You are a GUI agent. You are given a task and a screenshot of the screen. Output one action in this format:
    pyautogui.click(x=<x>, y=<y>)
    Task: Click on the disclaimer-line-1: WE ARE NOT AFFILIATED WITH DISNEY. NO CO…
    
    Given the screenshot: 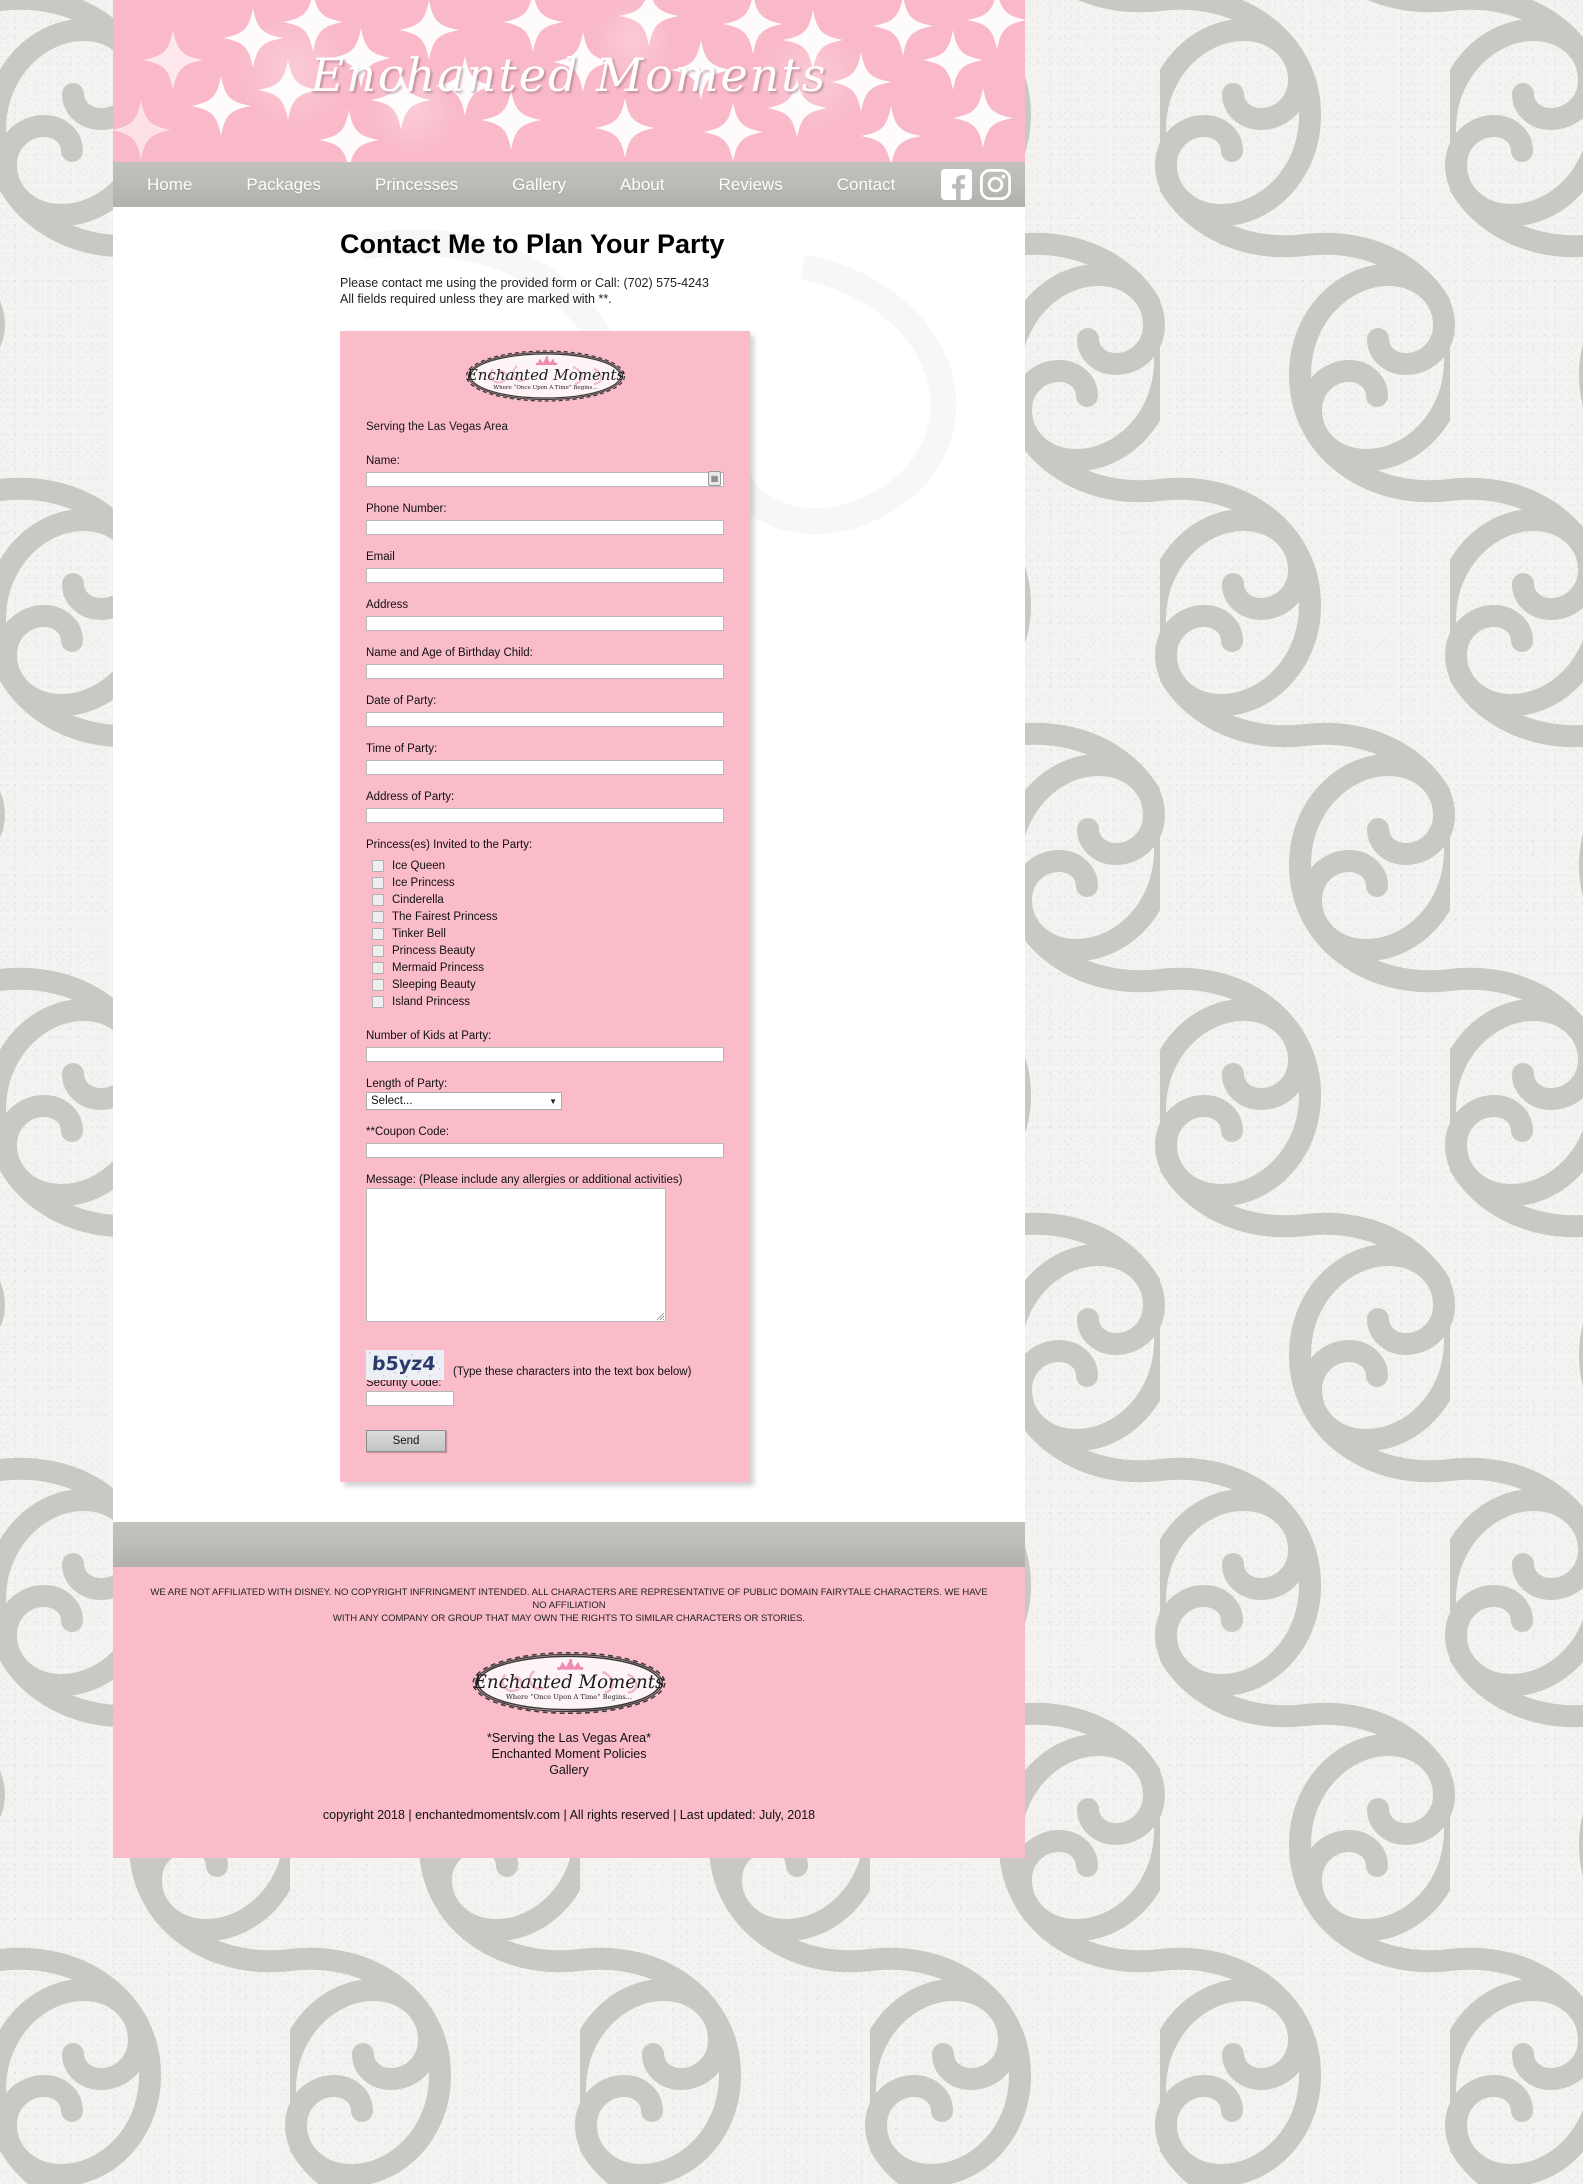 What is the action you would take?
    pyautogui.click(x=569, y=1599)
    